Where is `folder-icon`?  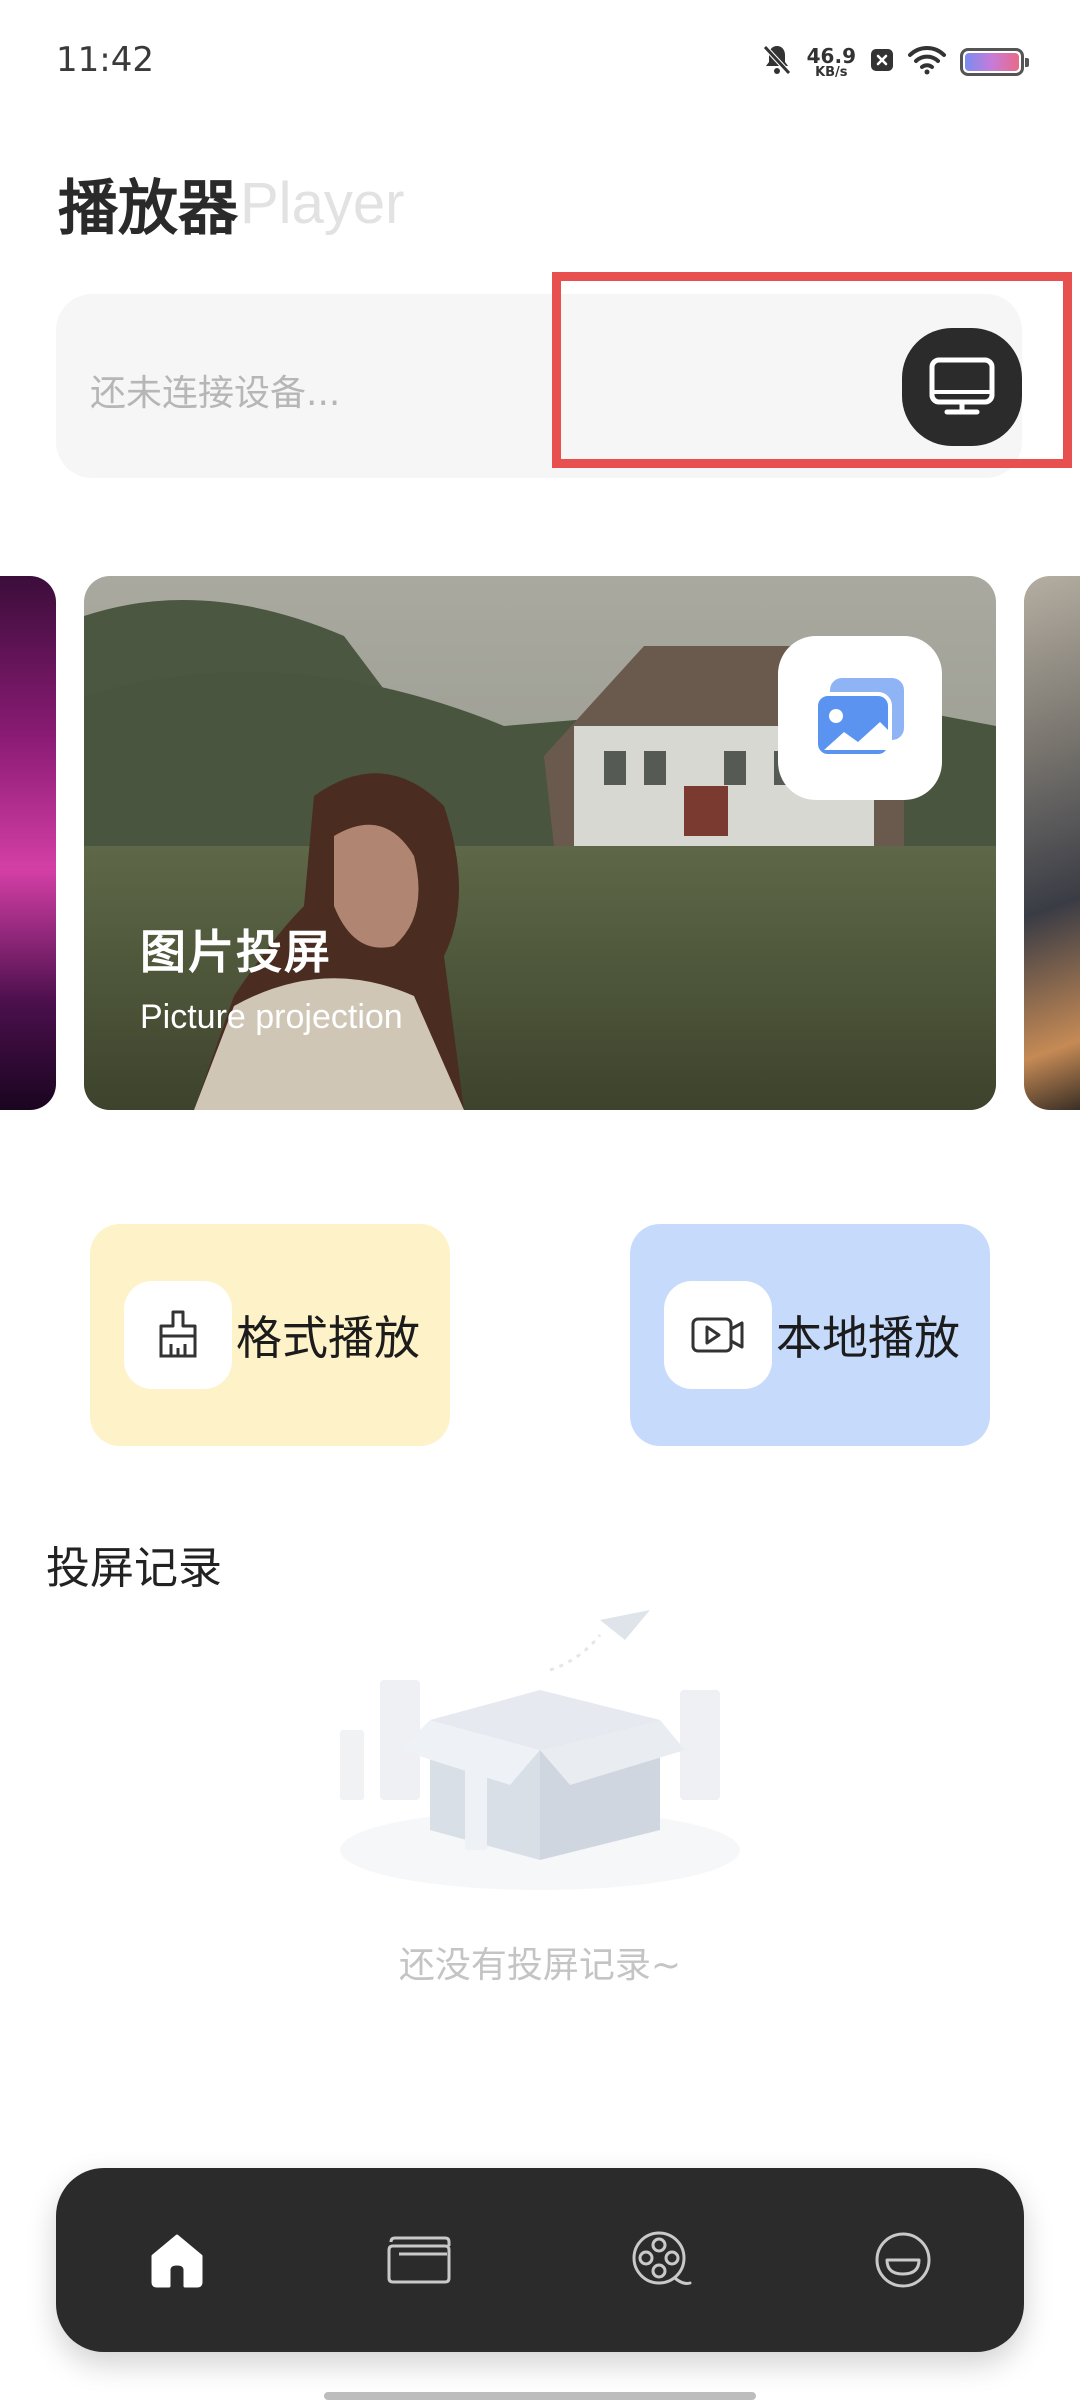
folder-icon is located at coordinates (419, 2260).